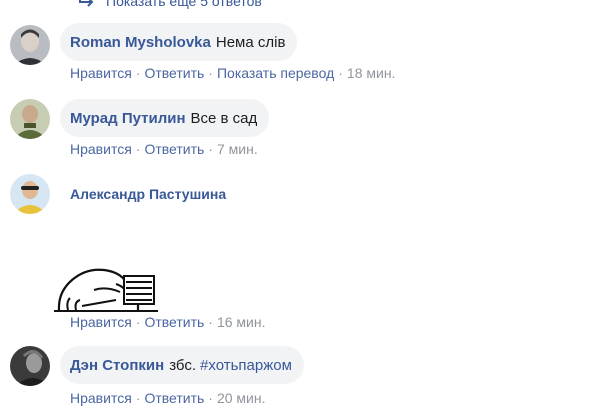 The height and width of the screenshot is (416, 612). Describe the element at coordinates (224, 118) in the screenshot. I see `comment-text: Все в сад` at that location.